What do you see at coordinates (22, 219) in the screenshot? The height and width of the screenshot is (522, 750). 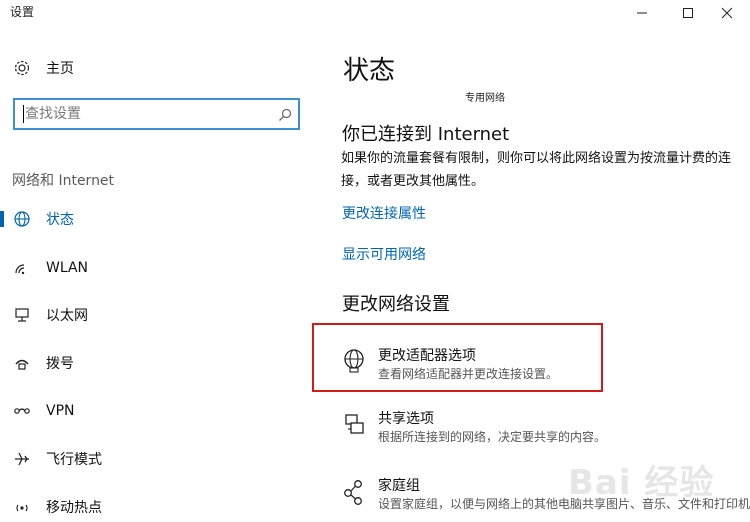 I see `globe-icon` at bounding box center [22, 219].